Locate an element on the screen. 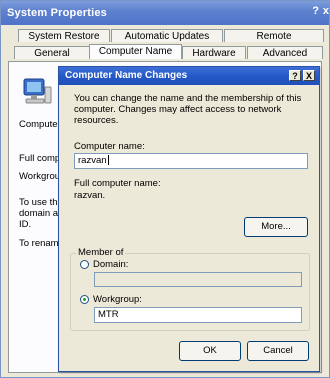  full-name-label: Full computer name: is located at coordinates (117, 183).